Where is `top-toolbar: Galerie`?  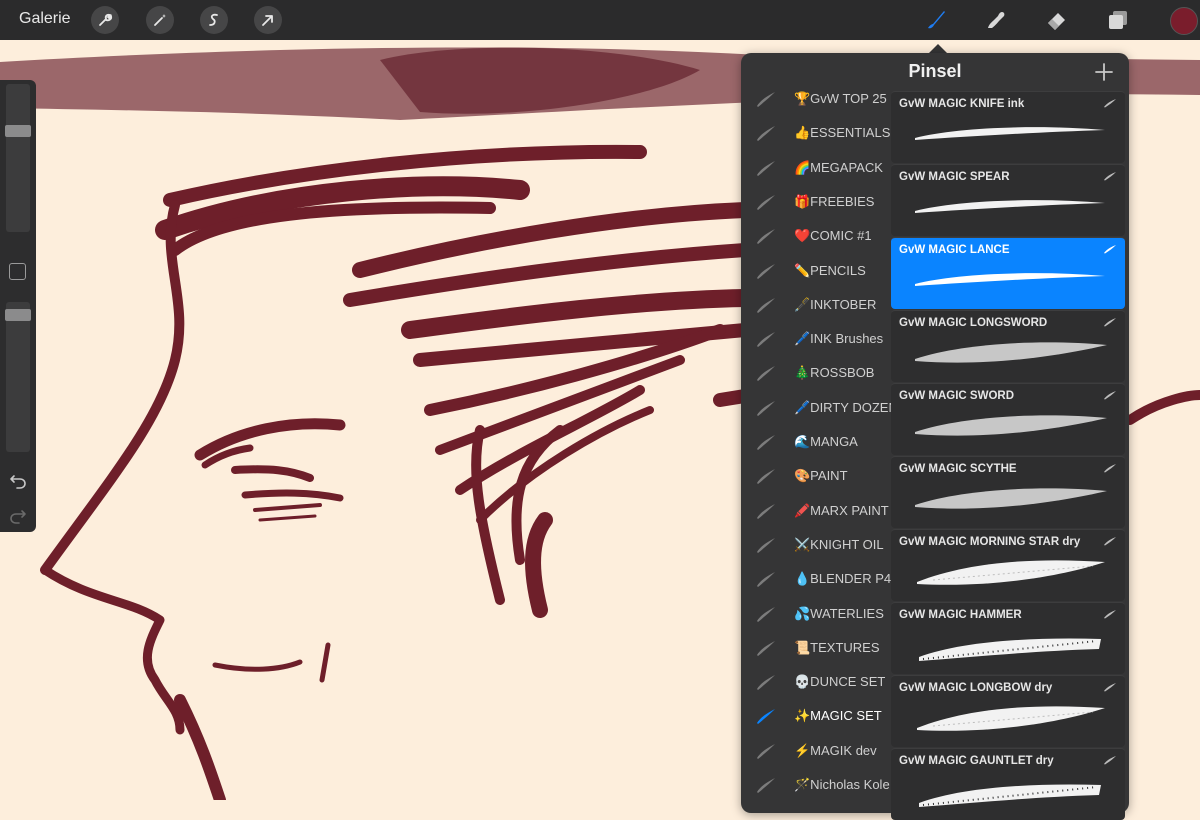
top-toolbar: Galerie is located at coordinates (600, 20).